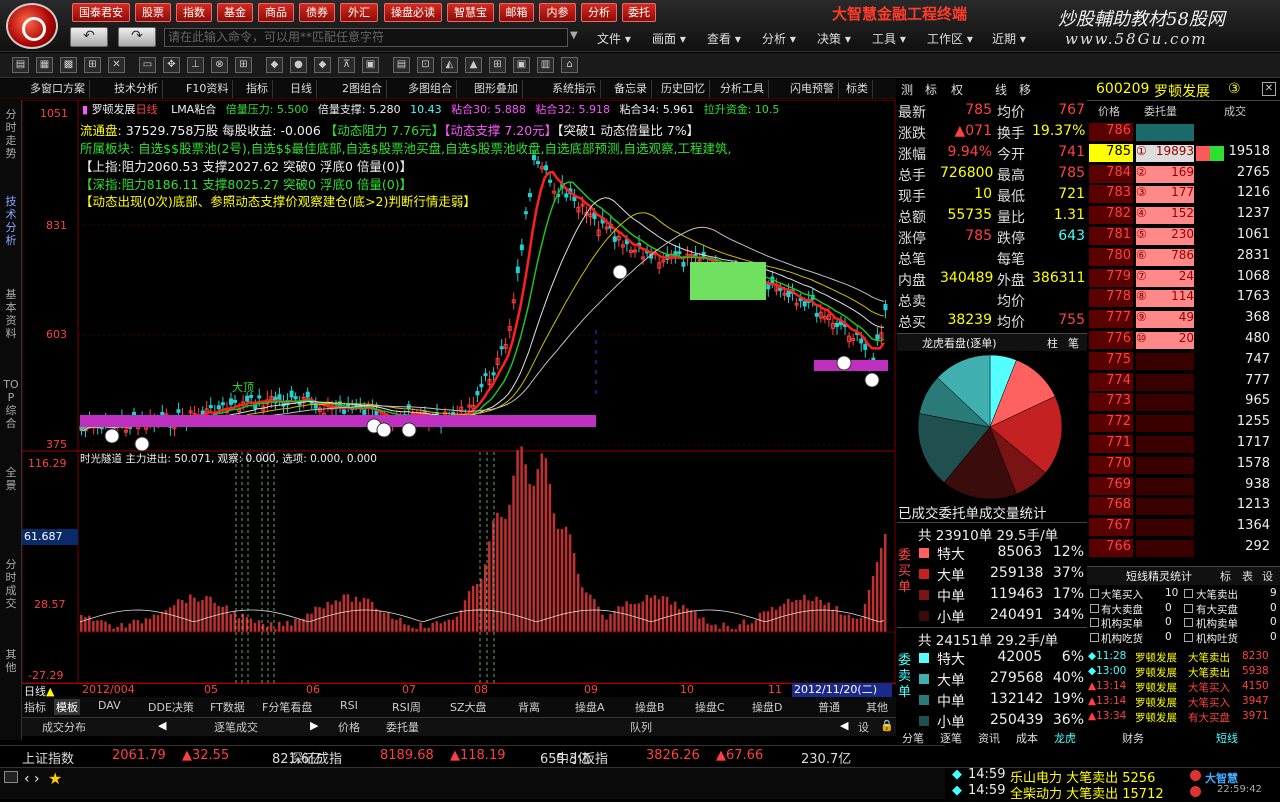  What do you see at coordinates (406, 707) in the screenshot?
I see `indicator-tab: RSI周` at bounding box center [406, 707].